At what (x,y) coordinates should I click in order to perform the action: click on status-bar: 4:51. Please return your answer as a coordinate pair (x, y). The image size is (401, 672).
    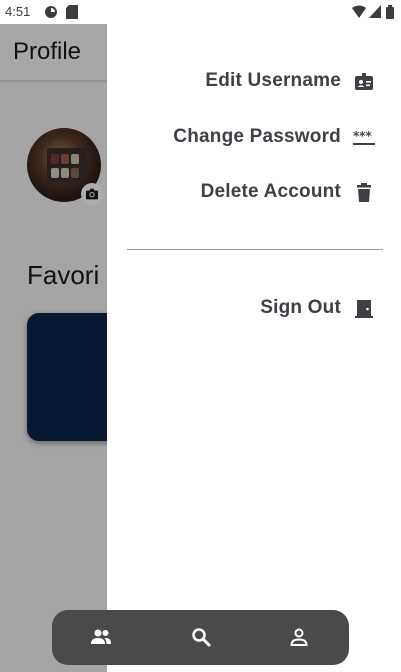
    Looking at the image, I should click on (200, 12).